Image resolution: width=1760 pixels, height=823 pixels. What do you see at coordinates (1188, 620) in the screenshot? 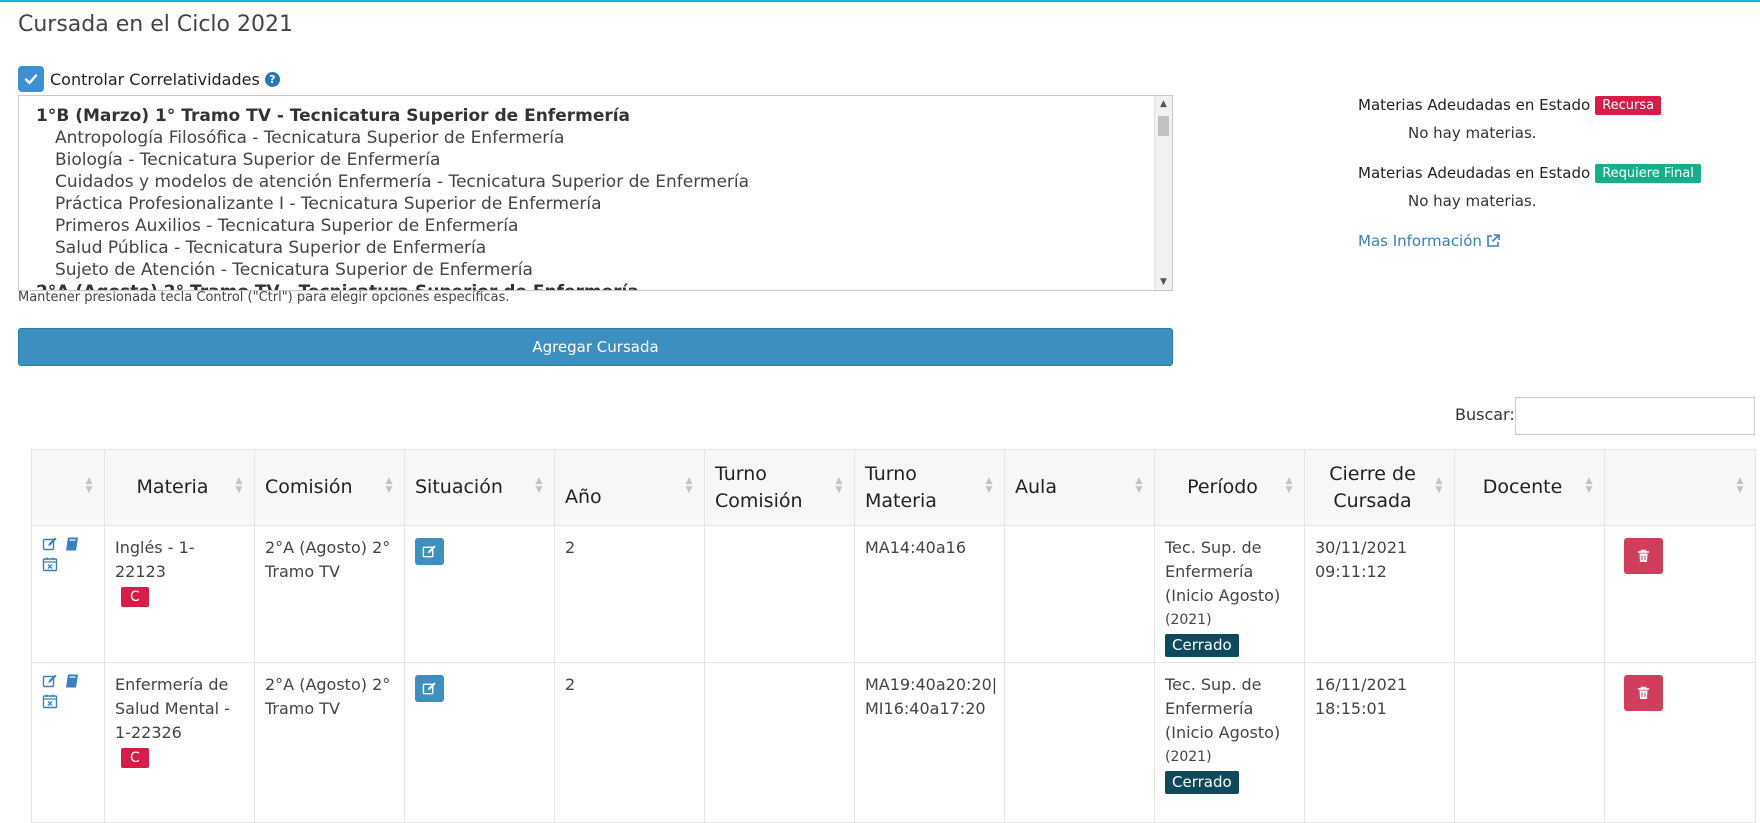
I see `periodo-year: (2021)` at bounding box center [1188, 620].